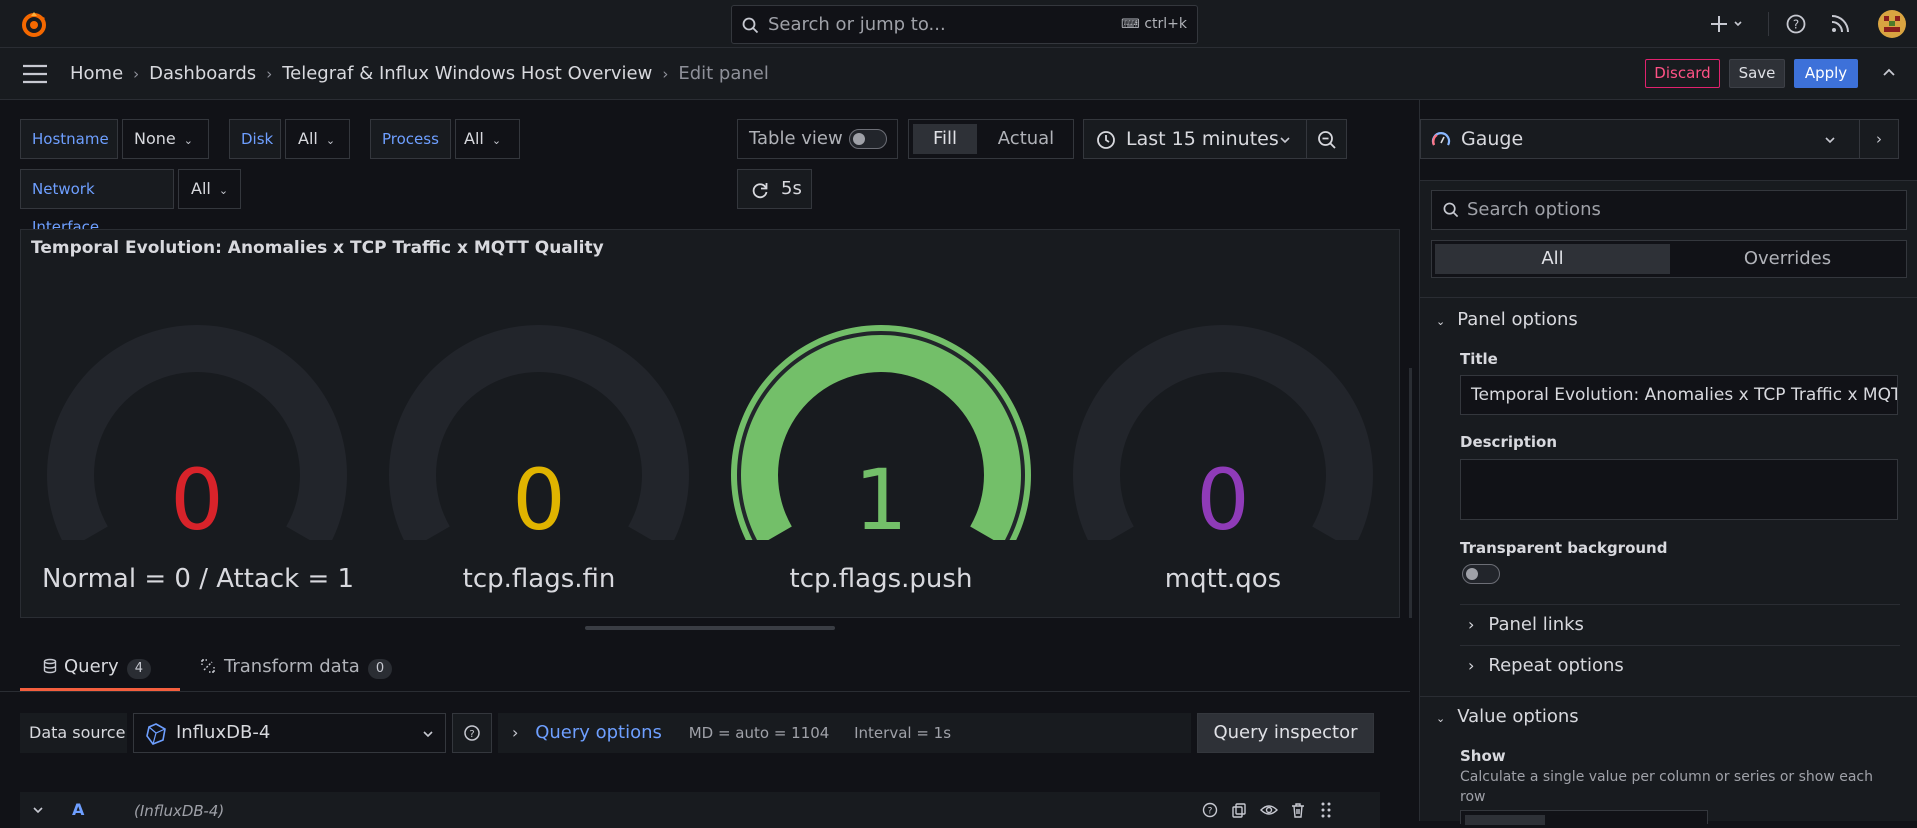 This screenshot has width=1917, height=828. I want to click on tab-overrides: Overrides, so click(1787, 259).